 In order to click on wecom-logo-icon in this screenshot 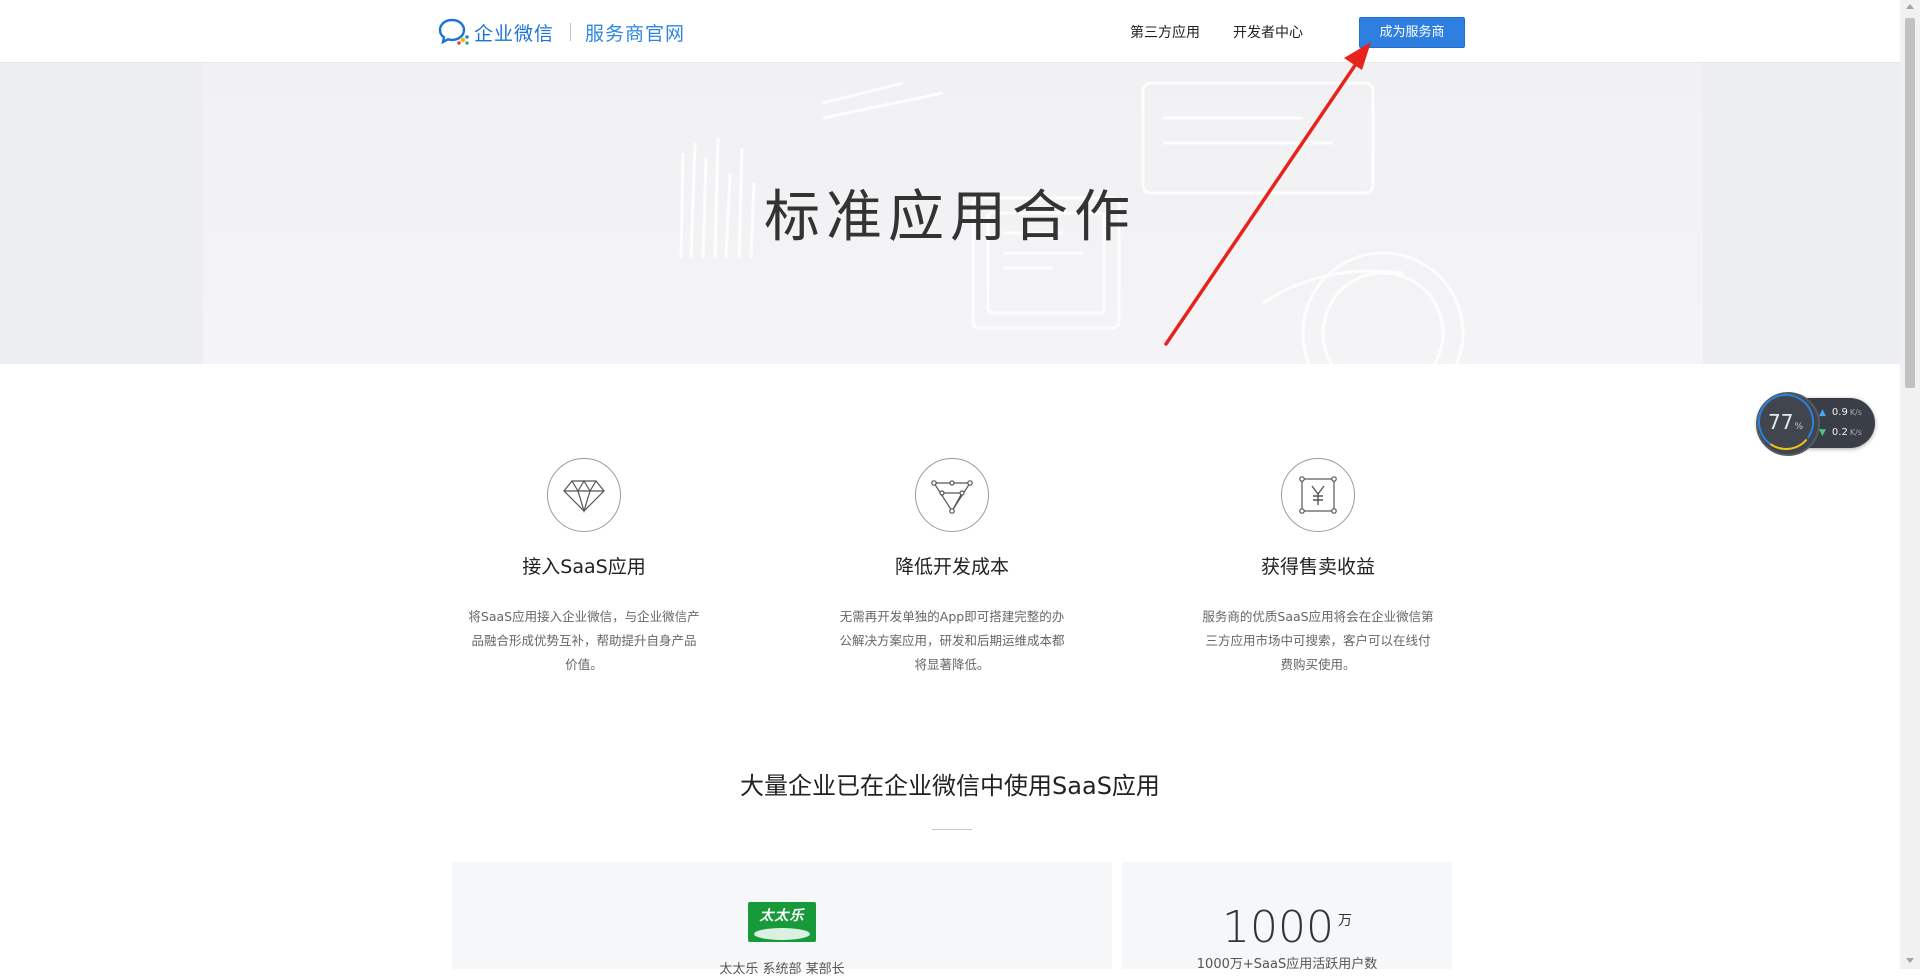, I will do `click(453, 31)`.